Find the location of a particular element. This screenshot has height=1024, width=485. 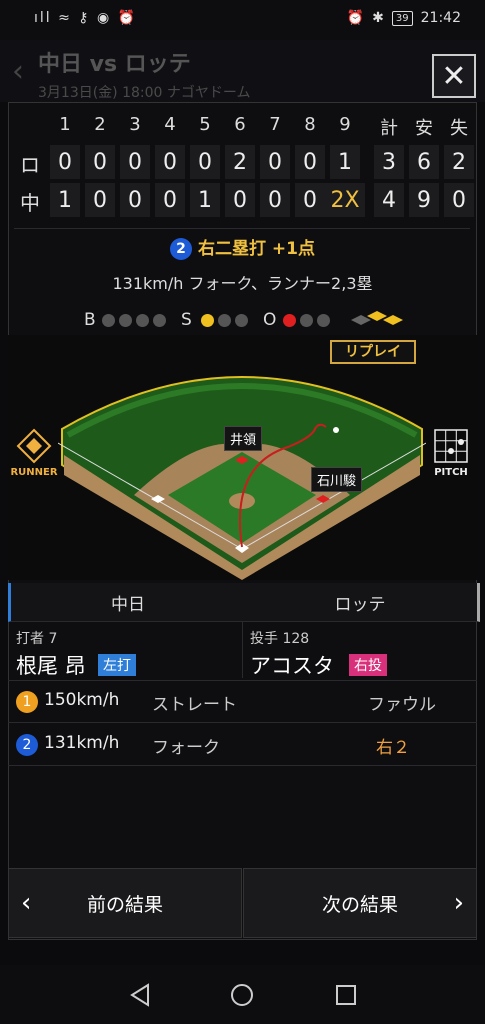

inning-header: 1 is located at coordinates (65, 124).